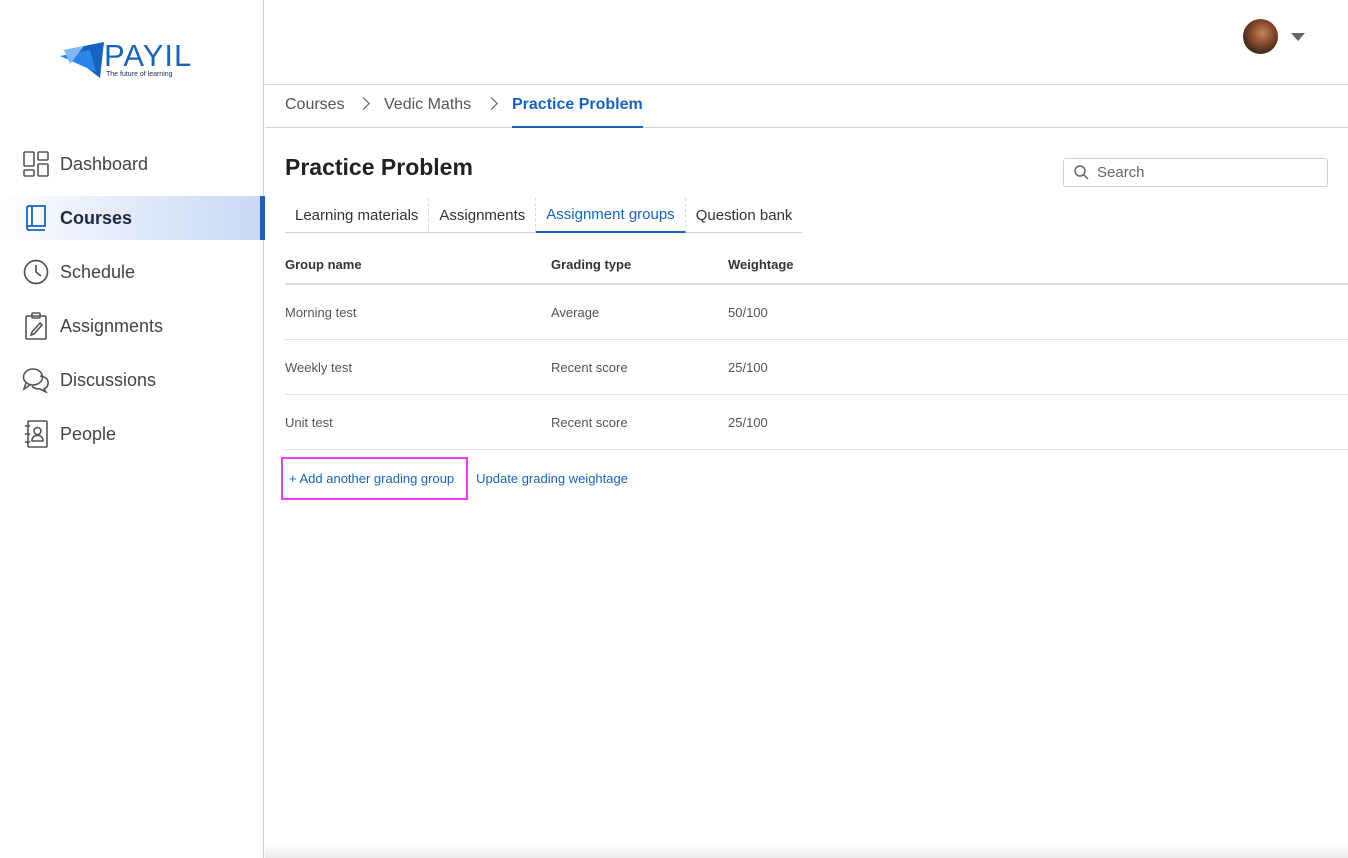 The image size is (1348, 858). I want to click on tab-assignments: Assignments, so click(483, 215).